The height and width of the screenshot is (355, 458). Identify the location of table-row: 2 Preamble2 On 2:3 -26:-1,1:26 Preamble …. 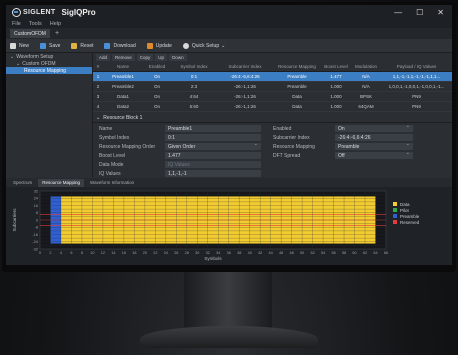
(272, 86).